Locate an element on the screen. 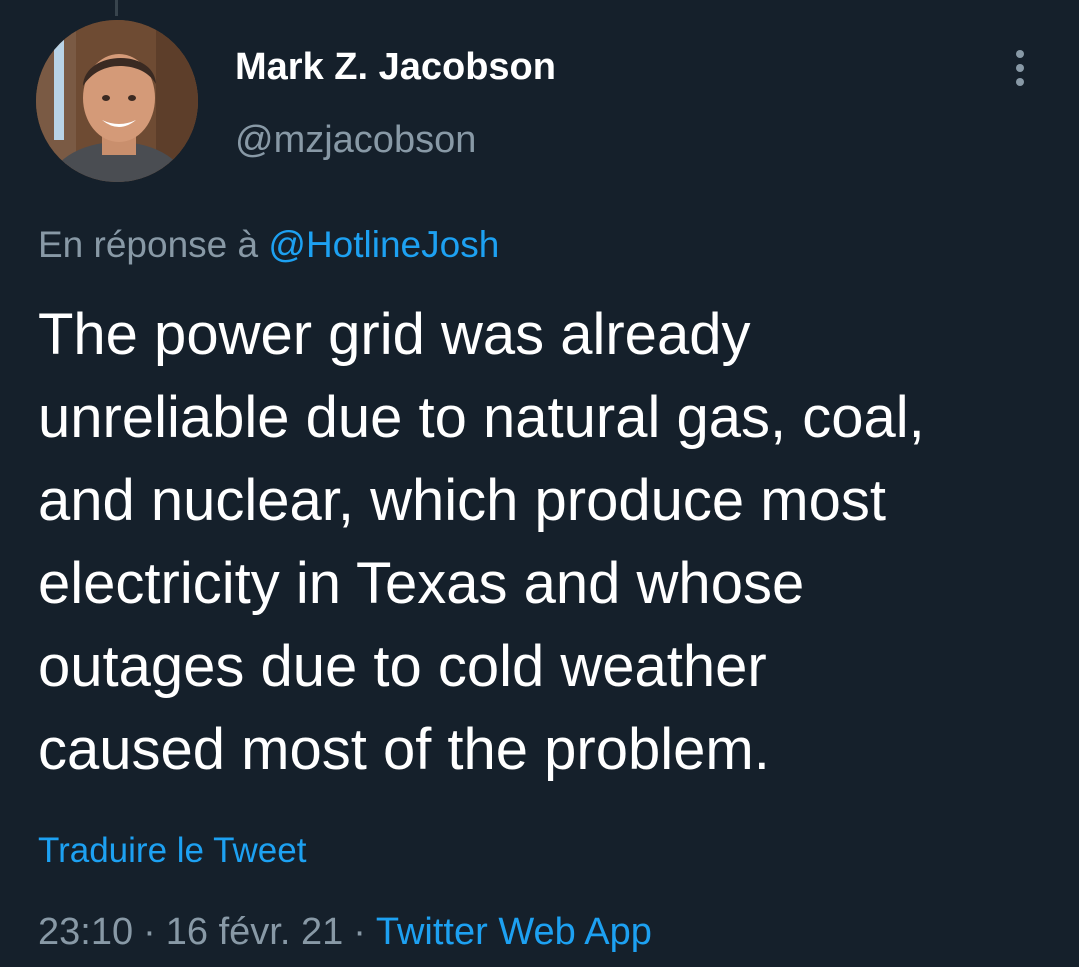 The image size is (1079, 967). translate-tweet-link: Traduire le Tweet is located at coordinates (172, 851).